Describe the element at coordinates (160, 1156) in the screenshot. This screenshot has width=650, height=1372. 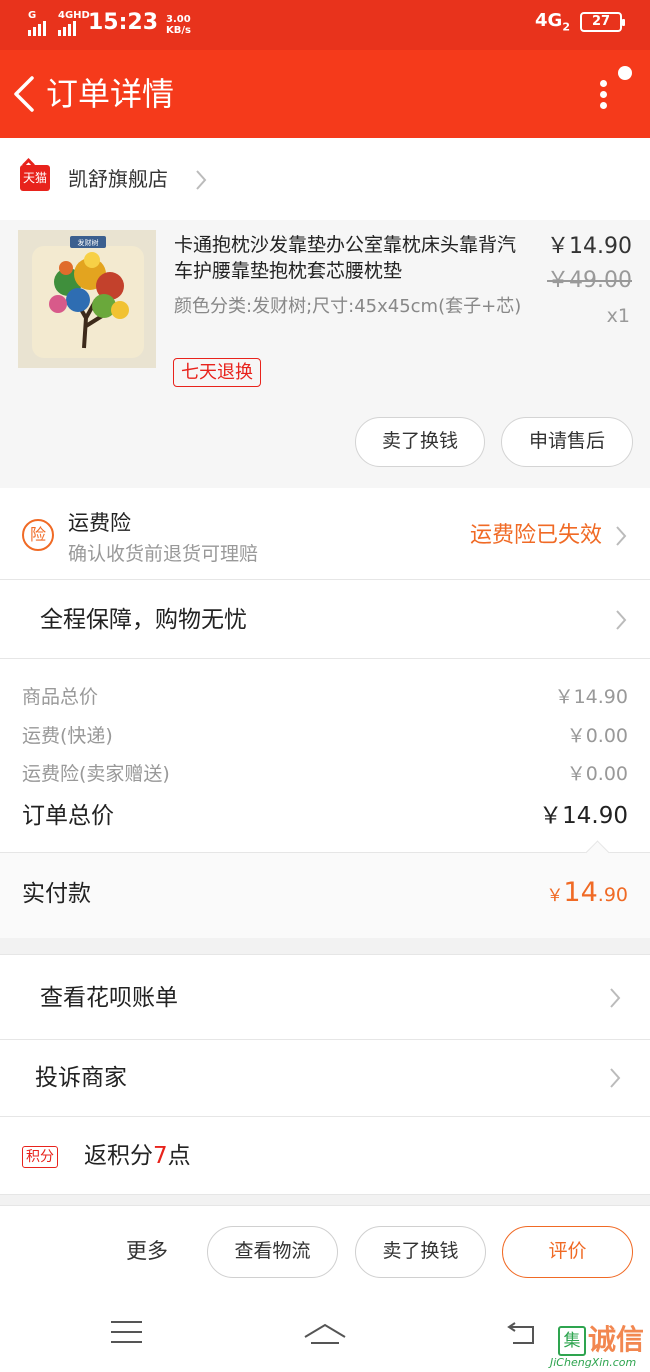
I see `points-count: 7` at that location.